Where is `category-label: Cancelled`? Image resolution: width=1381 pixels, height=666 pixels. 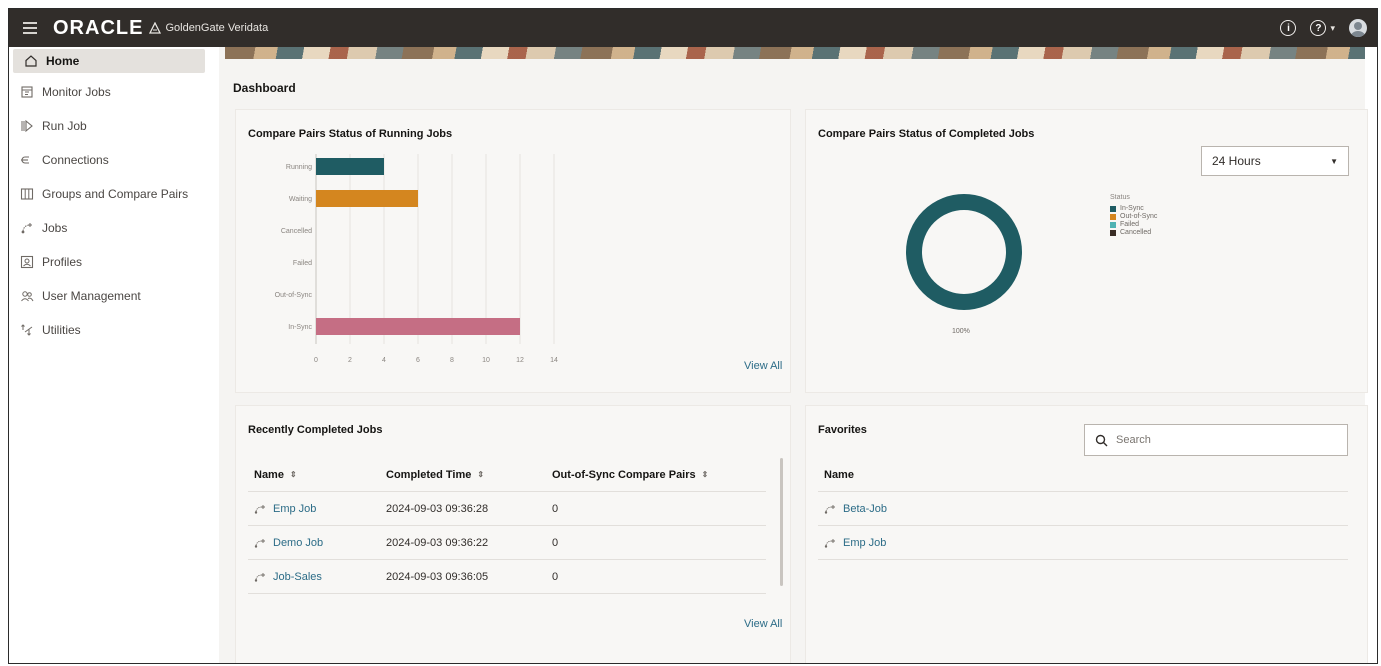
category-label: Cancelled is located at coordinates (296, 231).